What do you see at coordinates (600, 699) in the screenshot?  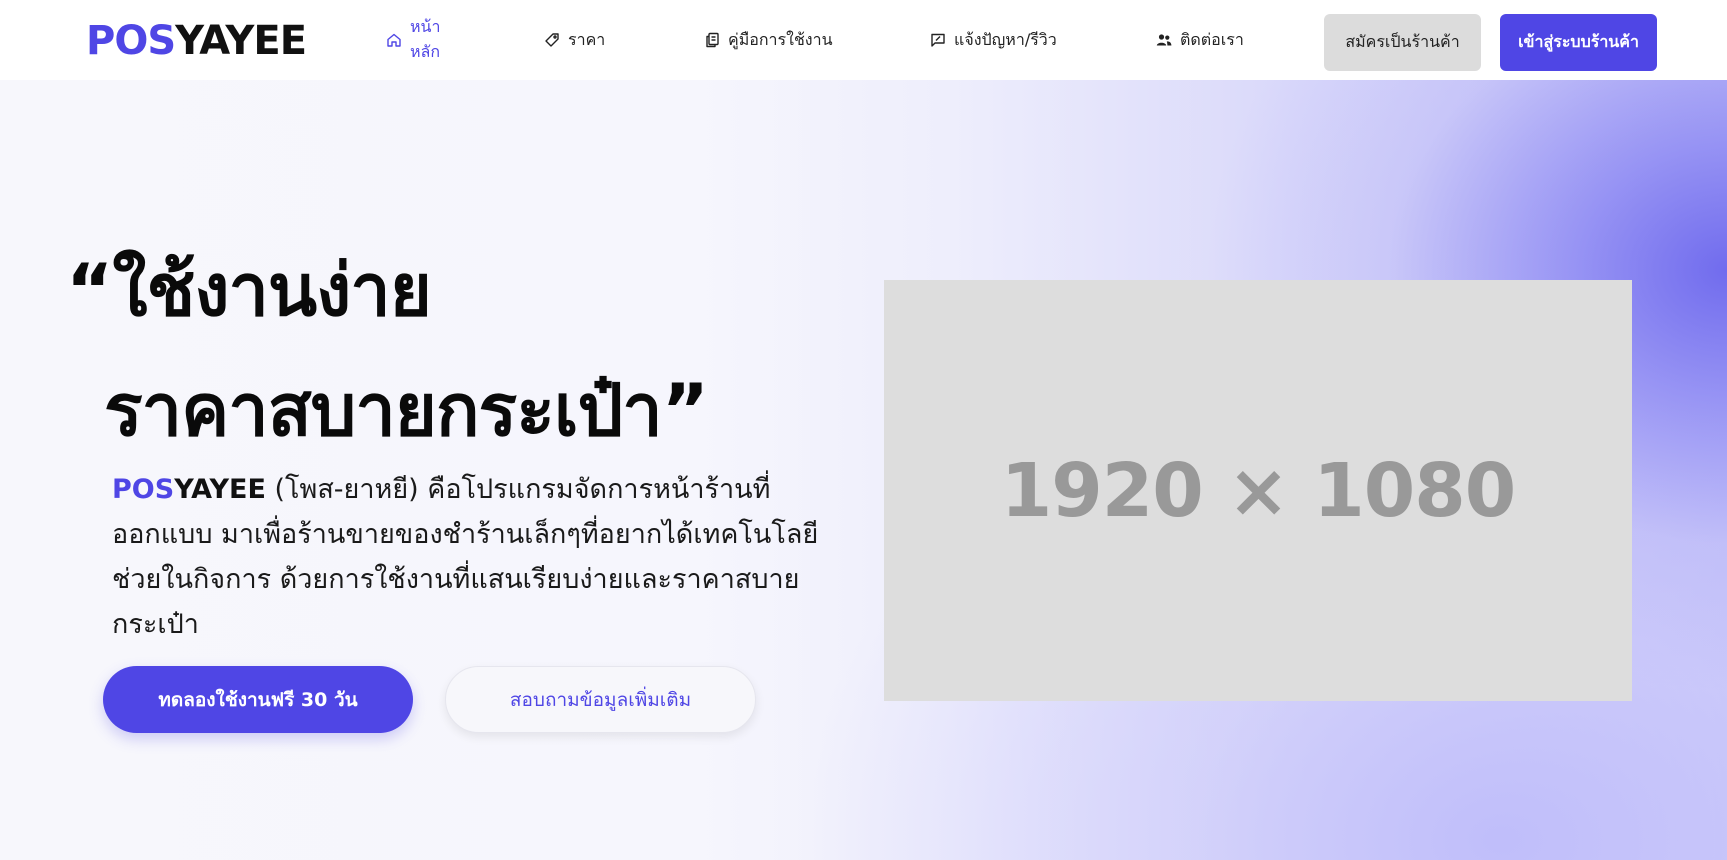 I see `more-info-button: สอบถามข้อมูลเพิ่มเติม` at bounding box center [600, 699].